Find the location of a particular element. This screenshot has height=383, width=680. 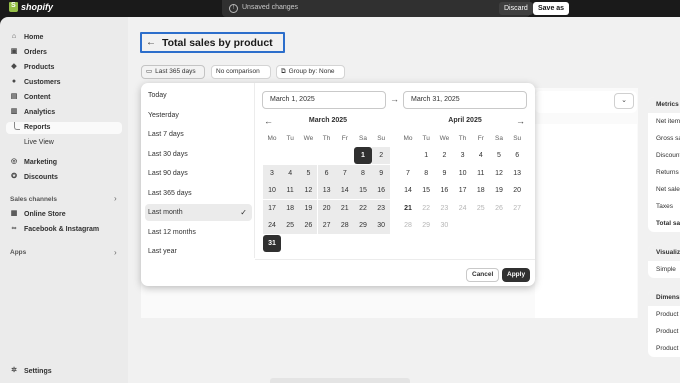

sidebar-item-analytics: ▥ Analytics is located at coordinates (32, 112).